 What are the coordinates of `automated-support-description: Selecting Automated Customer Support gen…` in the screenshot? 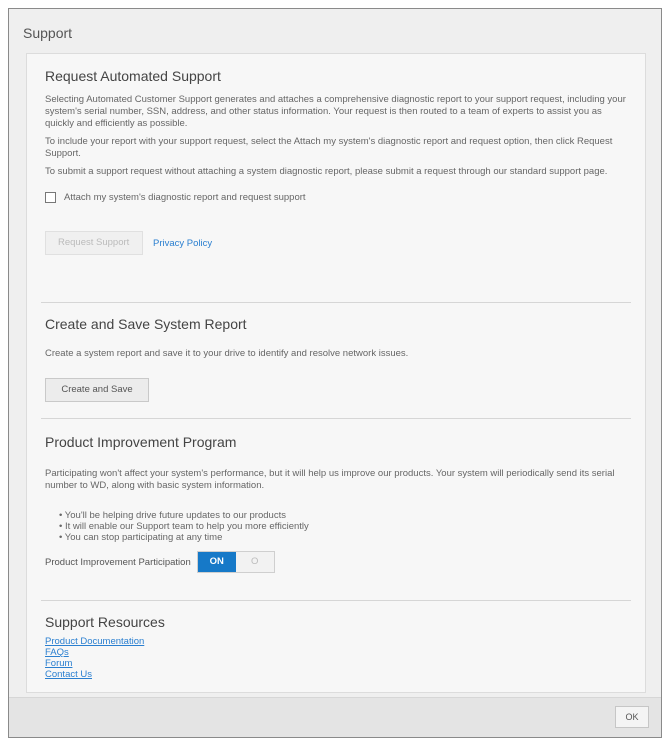 It's located at (335, 111).